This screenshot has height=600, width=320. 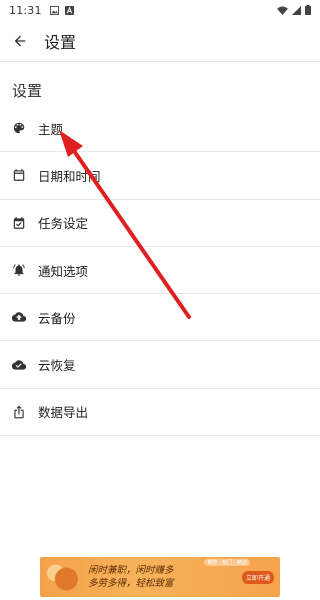 What do you see at coordinates (19, 365) in the screenshot?
I see `cloud-done-icon` at bounding box center [19, 365].